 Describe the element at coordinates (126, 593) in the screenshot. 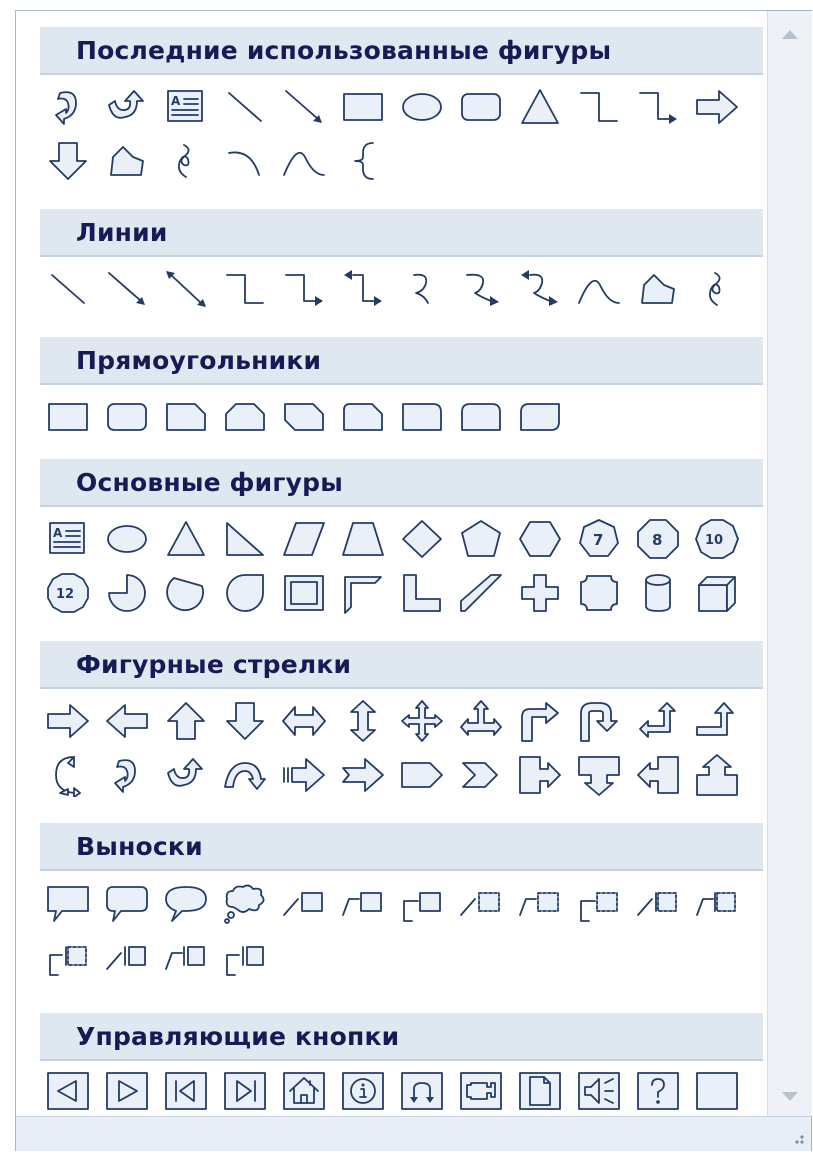

I see `shape-pie` at that location.